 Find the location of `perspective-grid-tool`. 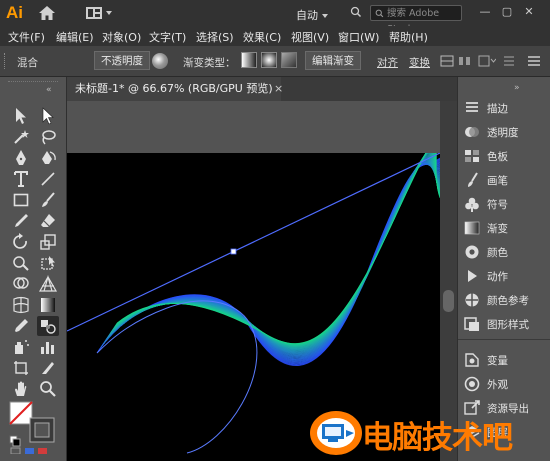

perspective-grid-tool is located at coordinates (48, 284).